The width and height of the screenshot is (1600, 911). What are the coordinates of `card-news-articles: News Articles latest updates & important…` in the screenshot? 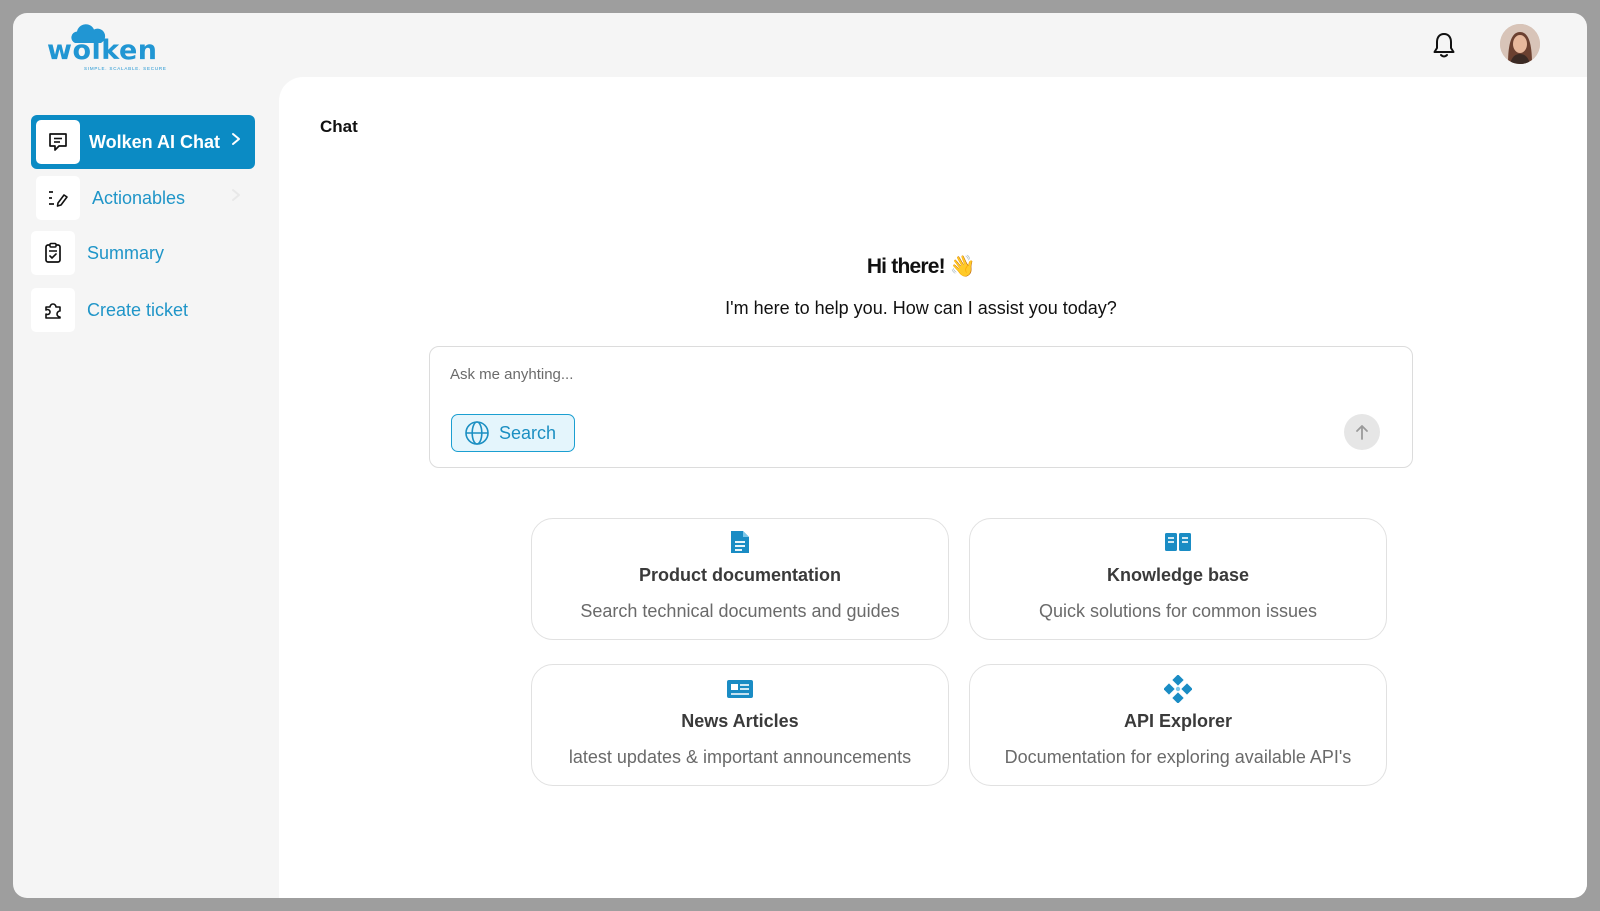 It's located at (740, 725).